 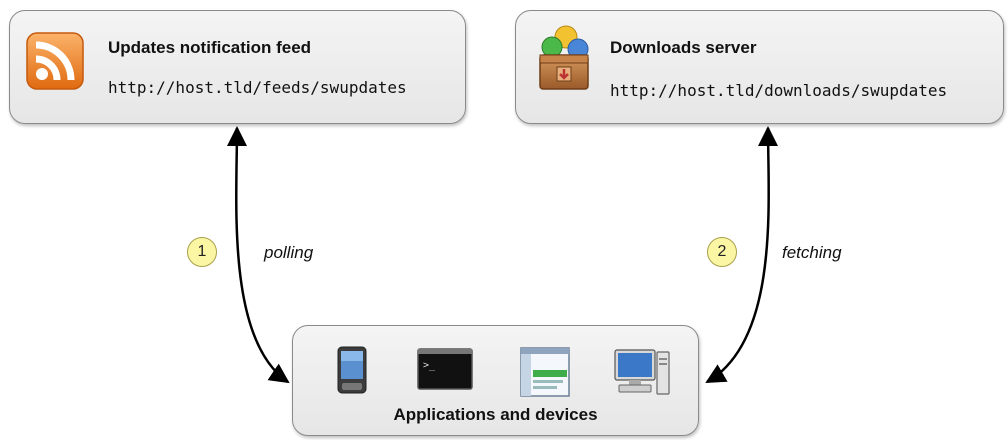 What do you see at coordinates (210, 47) in the screenshot?
I see `feed-title: Updates notification feed` at bounding box center [210, 47].